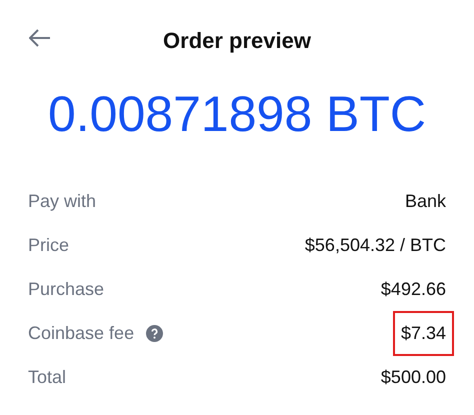  What do you see at coordinates (375, 245) in the screenshot?
I see `row-value: $56,504.32 / BTC` at bounding box center [375, 245].